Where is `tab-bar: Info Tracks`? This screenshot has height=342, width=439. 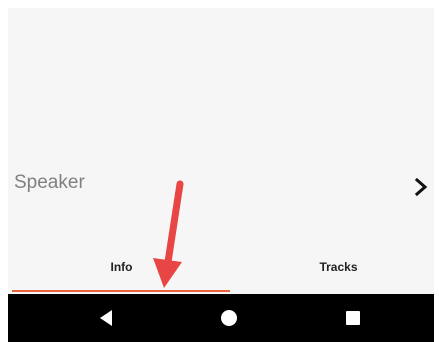 tab-bar: Info Tracks is located at coordinates (221, 271).